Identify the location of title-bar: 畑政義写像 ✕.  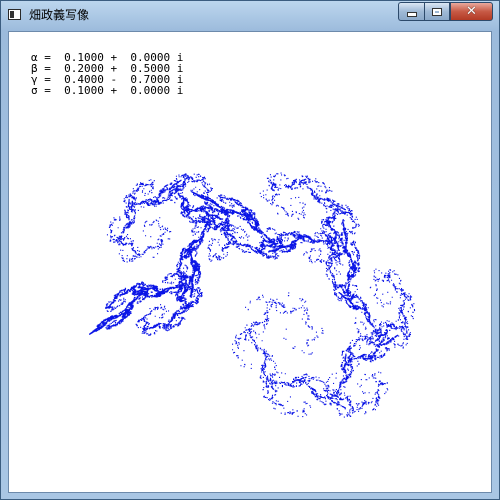
(250, 16).